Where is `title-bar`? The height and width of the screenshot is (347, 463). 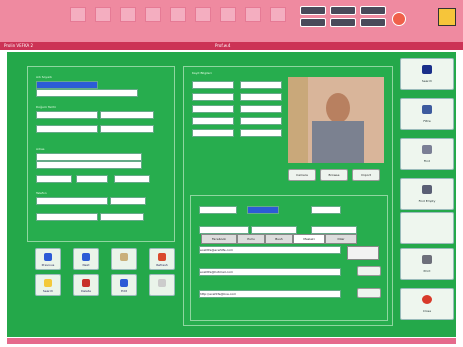
title-bar is located at coordinates (231, 21).